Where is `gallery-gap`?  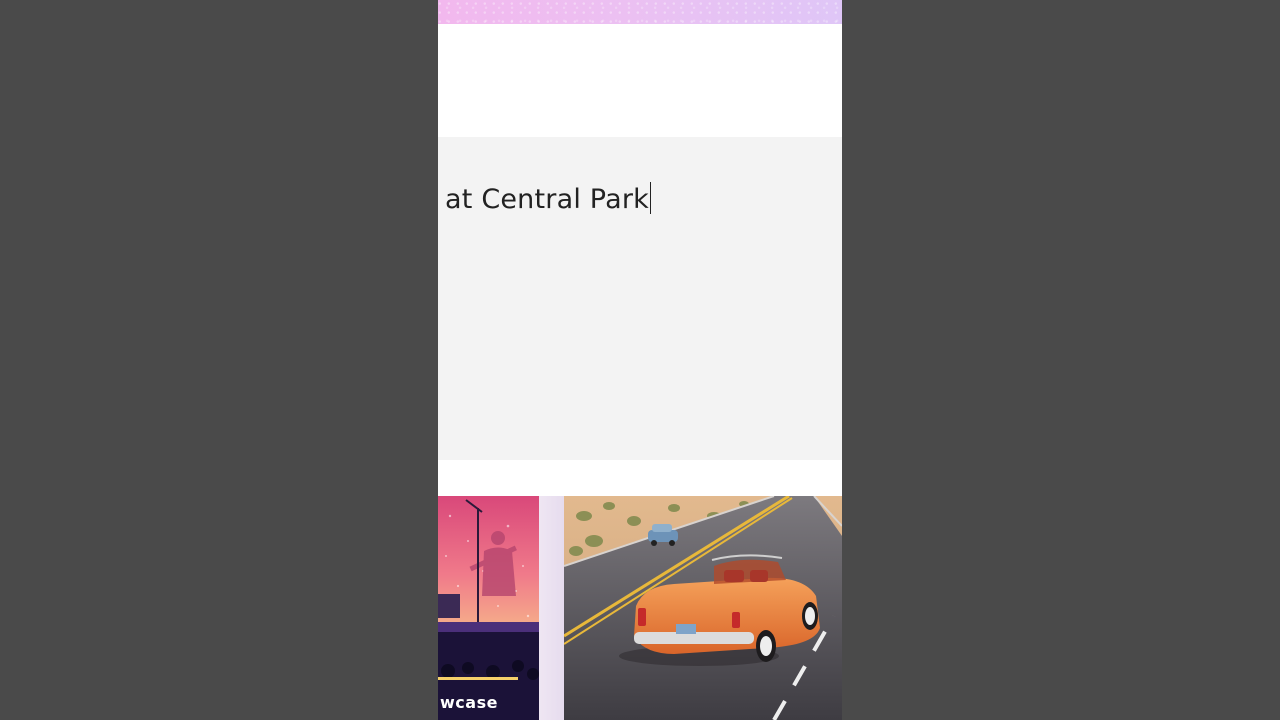 gallery-gap is located at coordinates (551, 608).